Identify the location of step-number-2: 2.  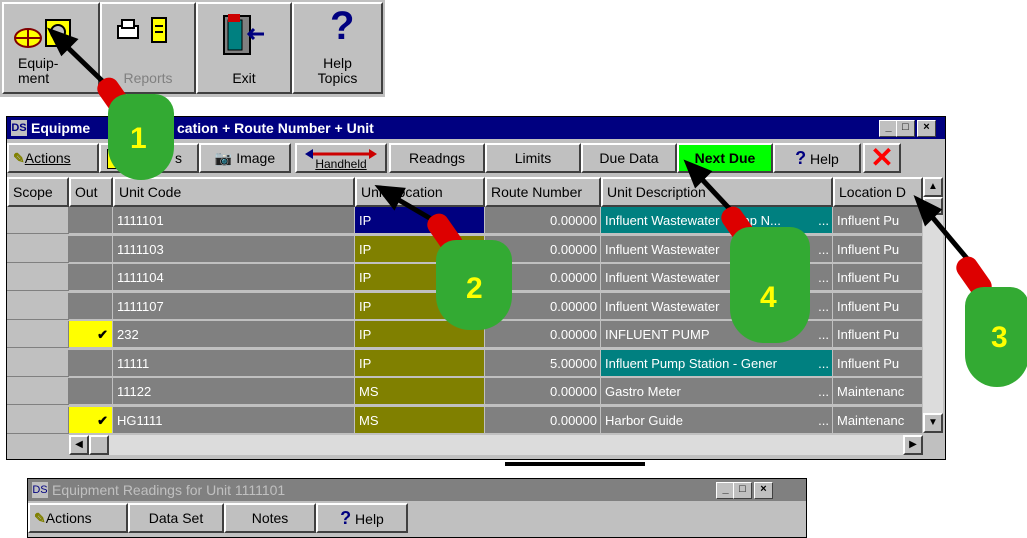
(474, 288).